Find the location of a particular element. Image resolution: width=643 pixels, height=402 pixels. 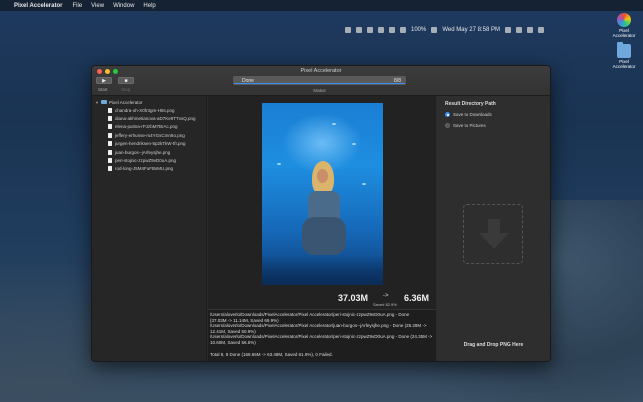

menu-clock: Wed May 27 8:58 PM is located at coordinates (471, 30).